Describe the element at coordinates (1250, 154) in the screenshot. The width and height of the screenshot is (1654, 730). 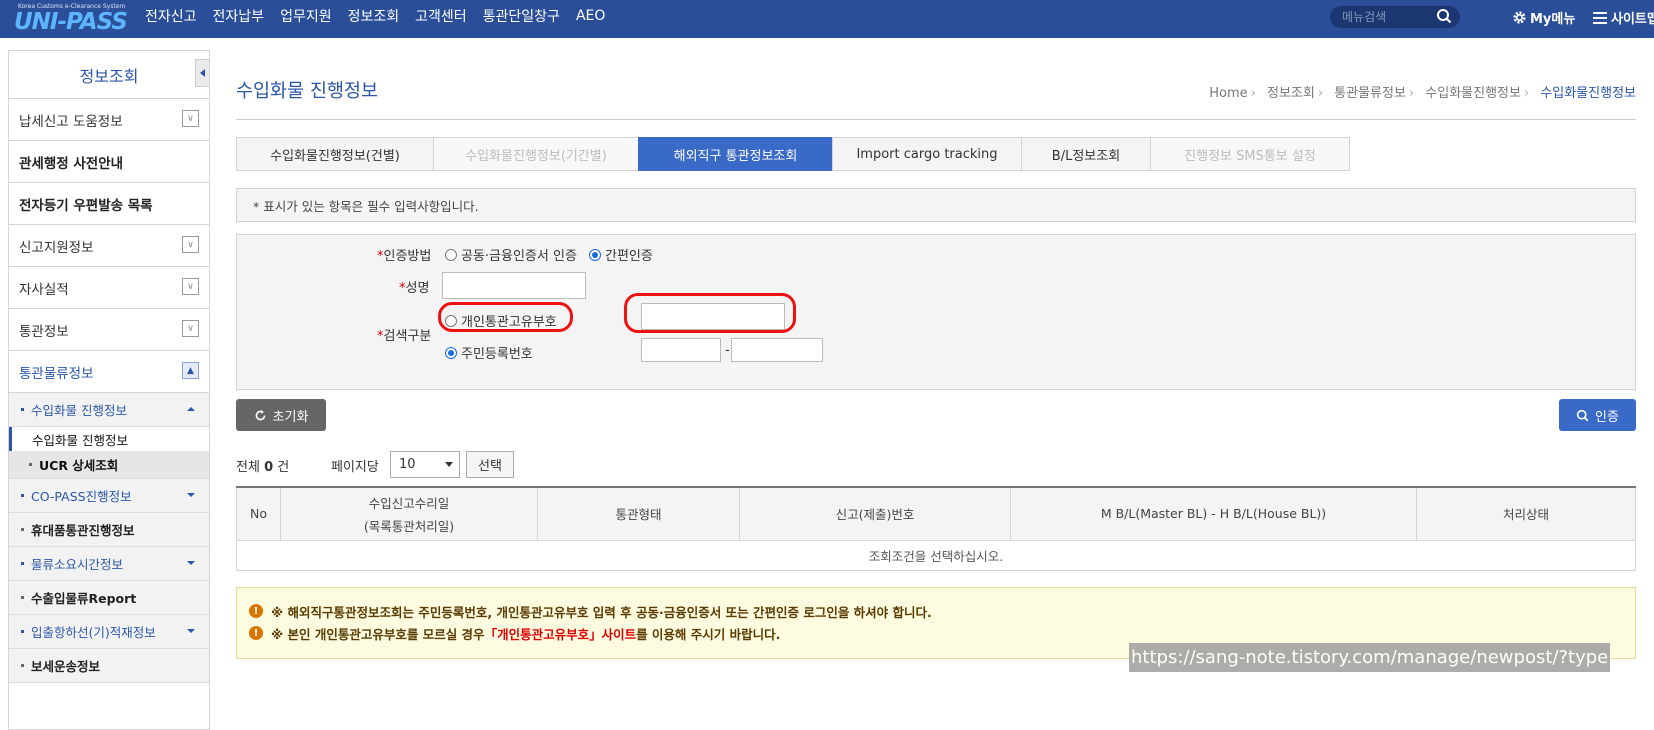
I see `tab-sms-notification: 진행정보 SMS통보 설정` at that location.